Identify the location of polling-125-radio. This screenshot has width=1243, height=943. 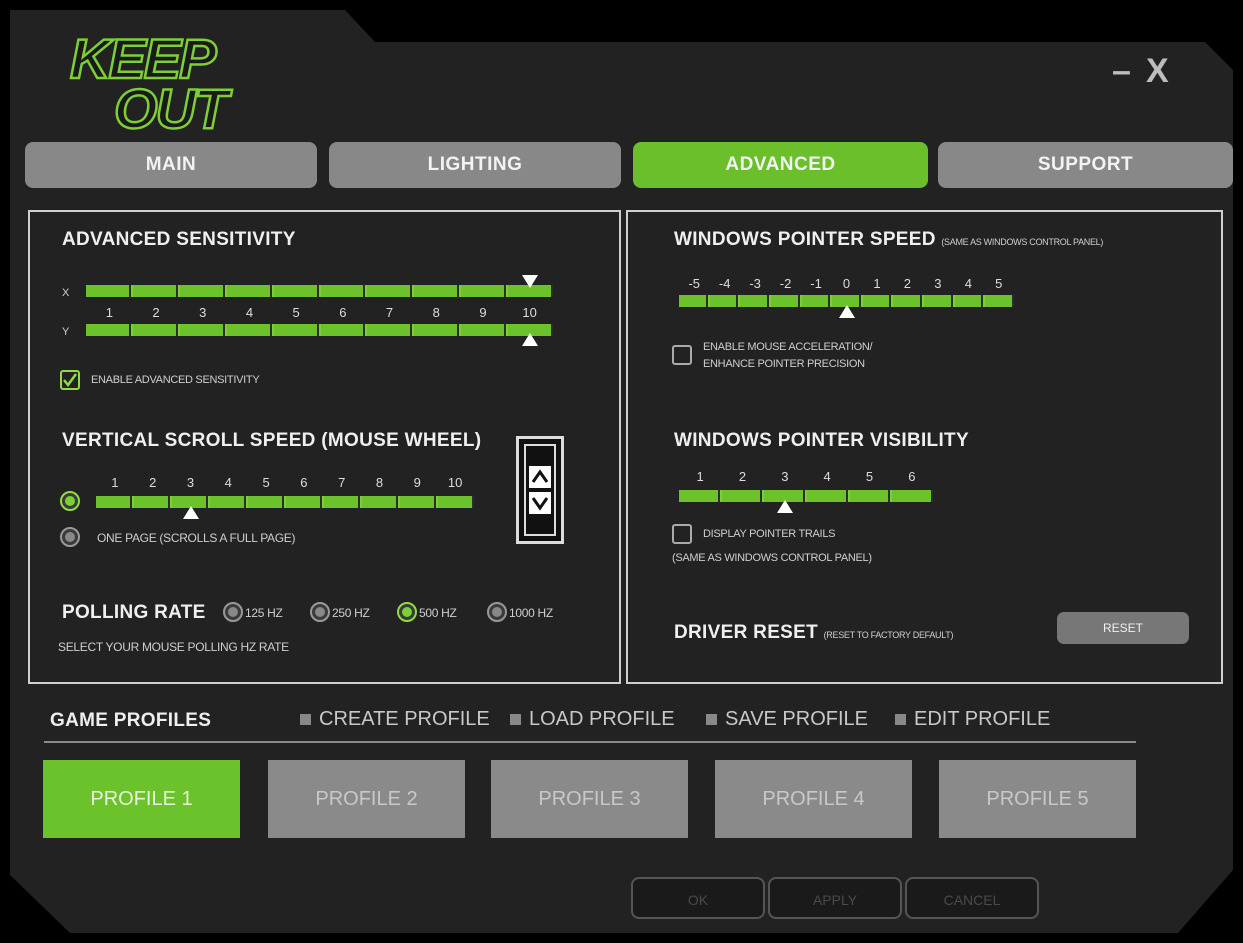
(233, 612).